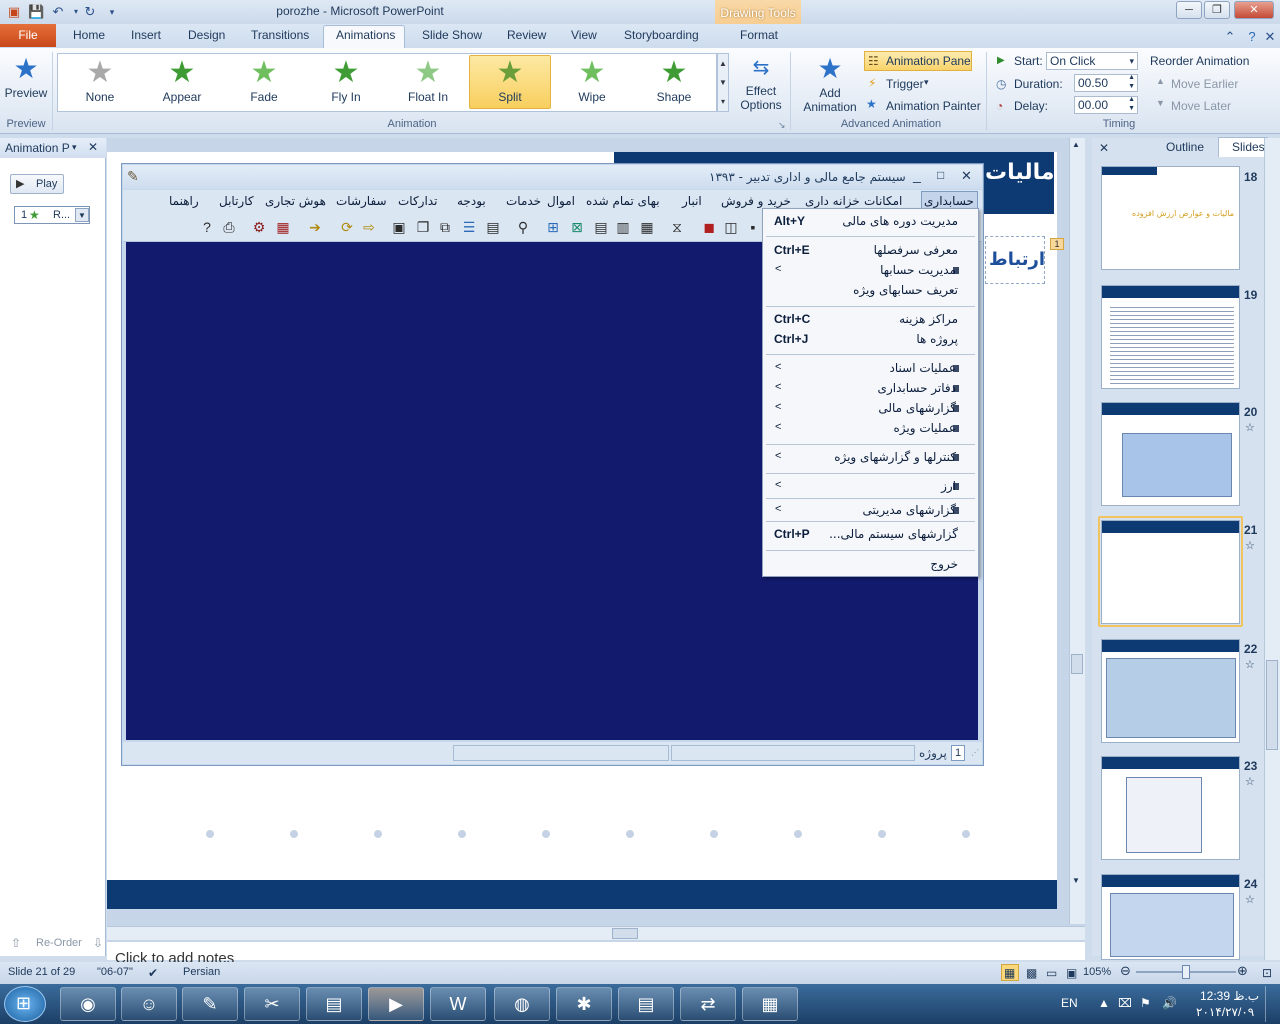 The height and width of the screenshot is (1024, 1280). Describe the element at coordinates (756, 201) in the screenshot. I see `app-menu-purchase-sales: خرید و فروش` at that location.